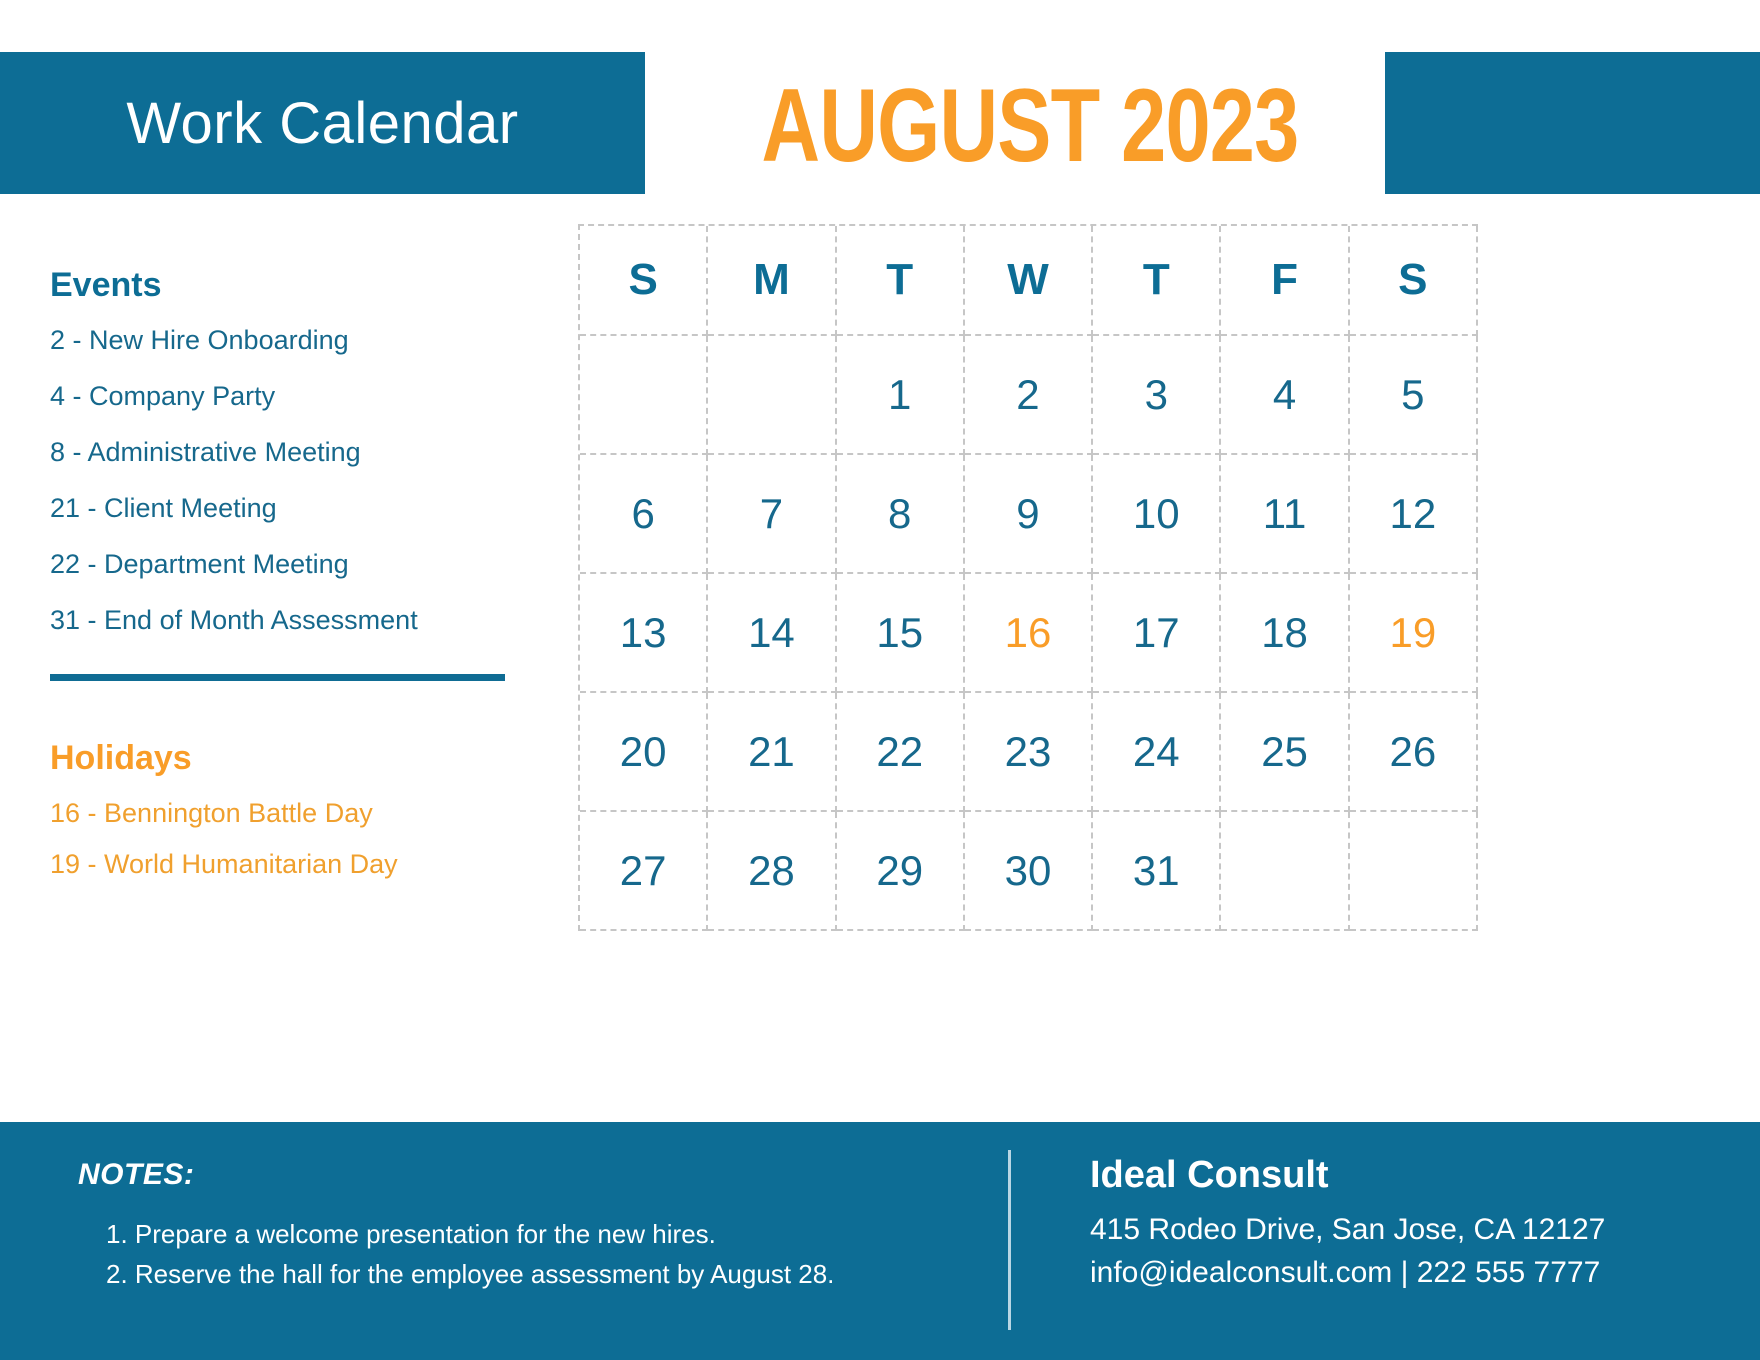 This screenshot has height=1360, width=1760. I want to click on calendar-week-row: 27 28 29 30 31, so click(1029, 871).